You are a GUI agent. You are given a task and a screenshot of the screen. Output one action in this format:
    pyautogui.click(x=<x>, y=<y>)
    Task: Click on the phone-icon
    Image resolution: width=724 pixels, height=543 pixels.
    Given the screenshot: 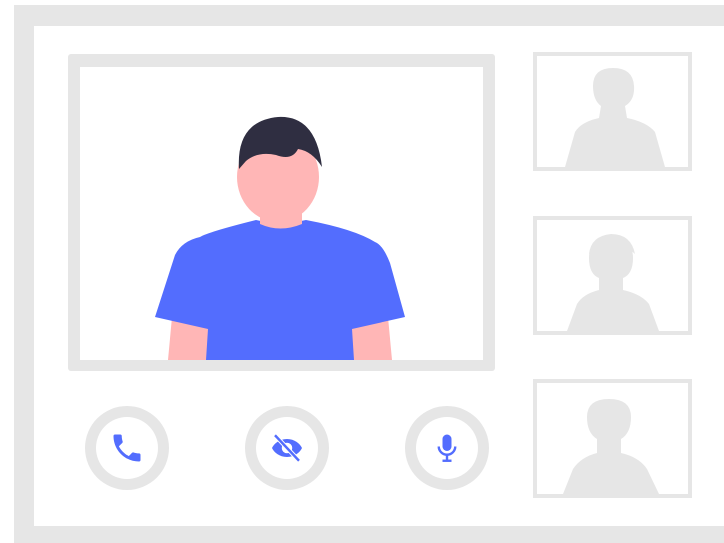 What is the action you would take?
    pyautogui.click(x=127, y=448)
    